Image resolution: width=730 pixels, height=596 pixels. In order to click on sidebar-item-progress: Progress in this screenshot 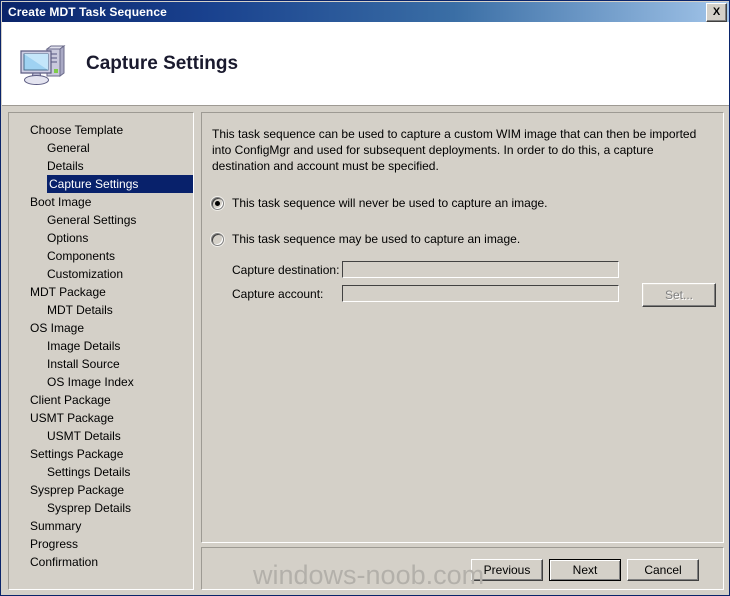, I will do `click(101, 544)`.